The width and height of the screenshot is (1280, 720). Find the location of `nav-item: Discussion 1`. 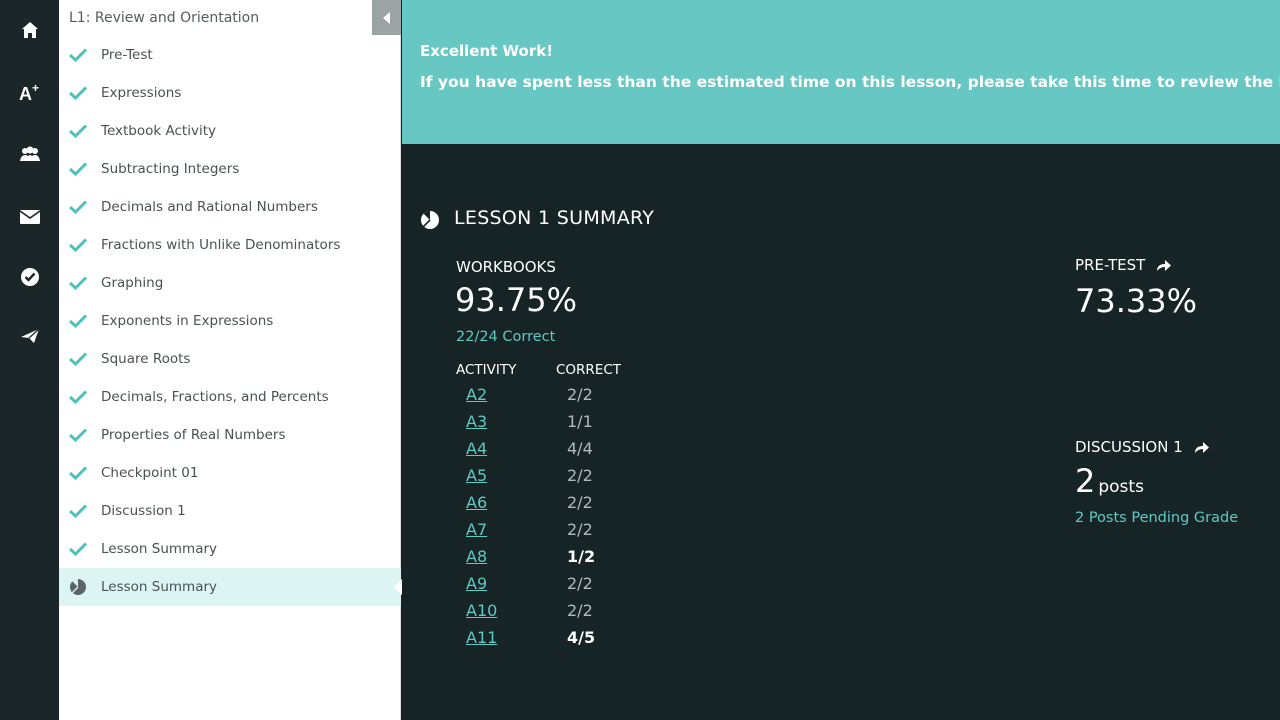

nav-item: Discussion 1 is located at coordinates (230, 511).